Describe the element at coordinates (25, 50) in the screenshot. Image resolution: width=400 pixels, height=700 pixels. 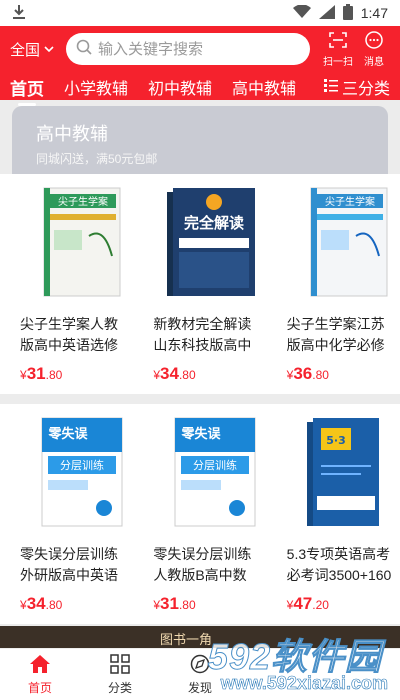
I see `region-label: 全国` at that location.